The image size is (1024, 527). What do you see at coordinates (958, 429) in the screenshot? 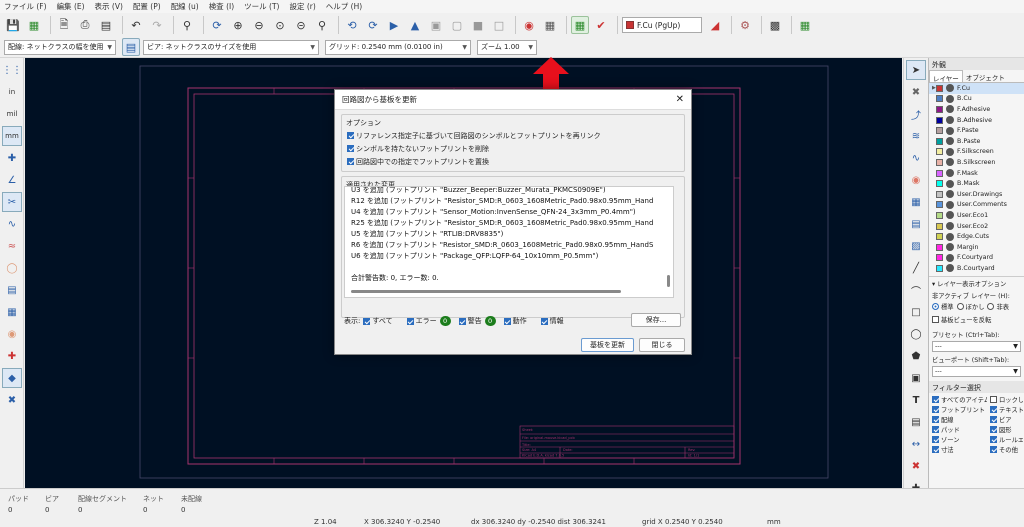
I see `filter-checkbox: パッド` at bounding box center [958, 429].